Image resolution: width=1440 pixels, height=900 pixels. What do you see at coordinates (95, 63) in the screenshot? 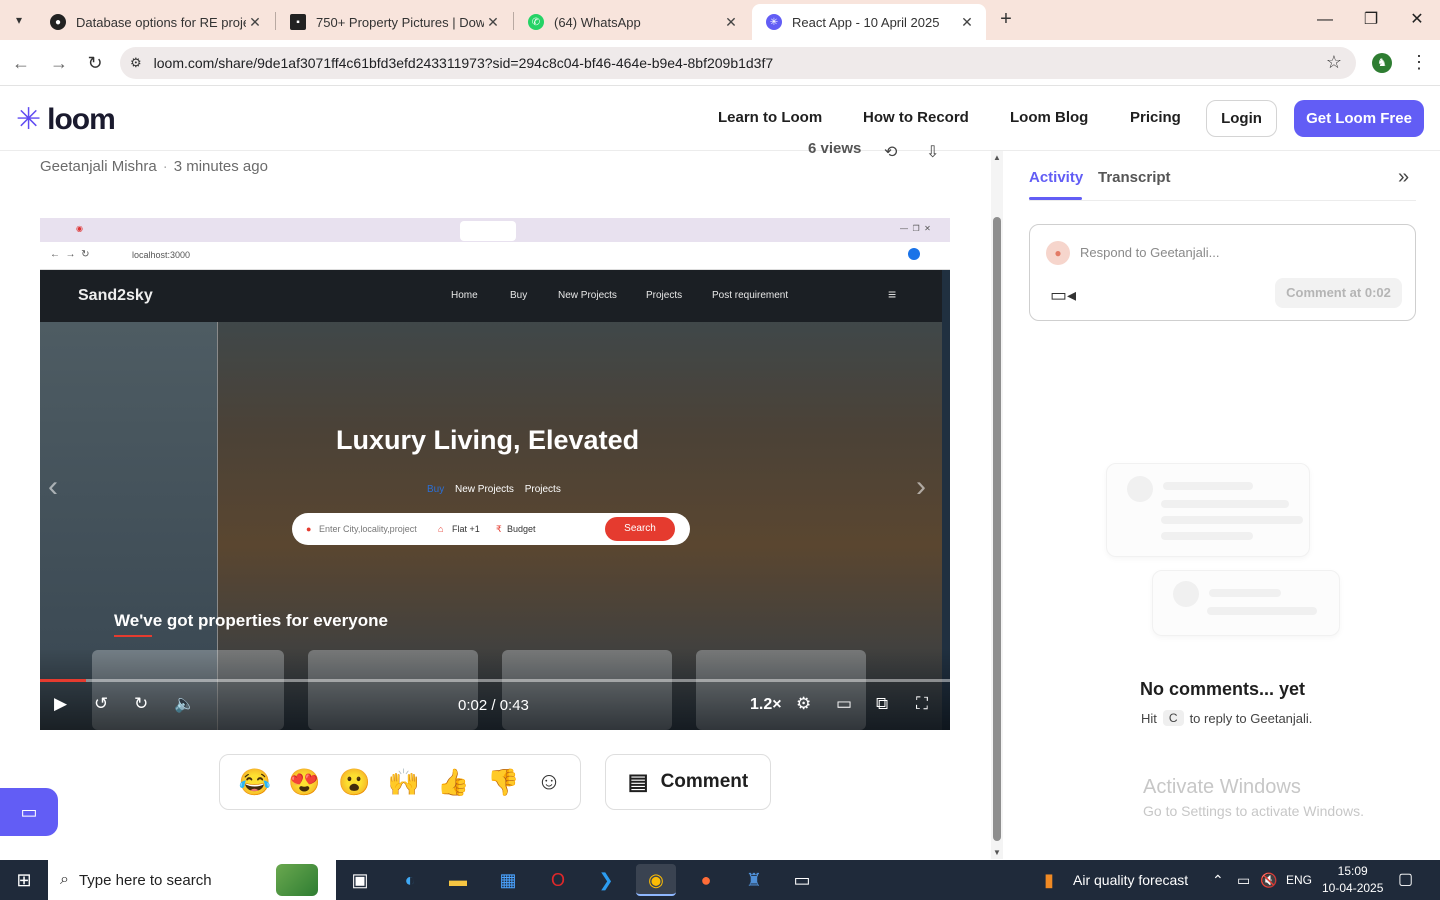
I see `reload-icon: ↻` at bounding box center [95, 63].